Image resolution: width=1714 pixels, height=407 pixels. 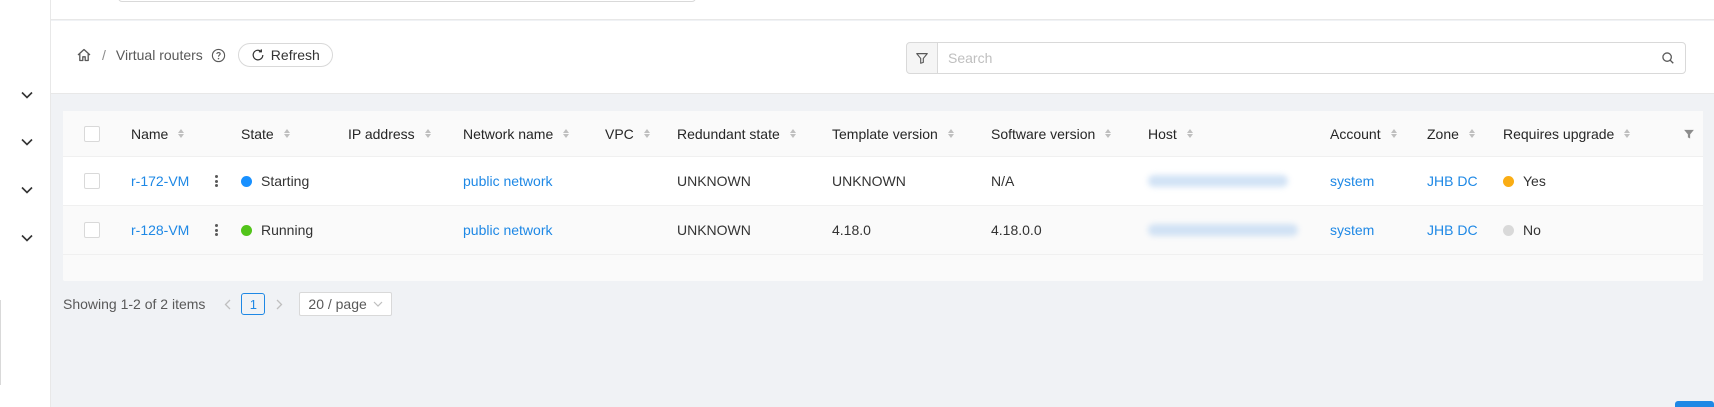 What do you see at coordinates (1355, 133) in the screenshot?
I see `col-account-label: Account` at bounding box center [1355, 133].